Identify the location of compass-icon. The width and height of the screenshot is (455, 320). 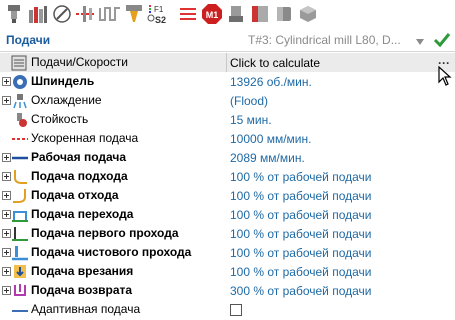
(62, 14).